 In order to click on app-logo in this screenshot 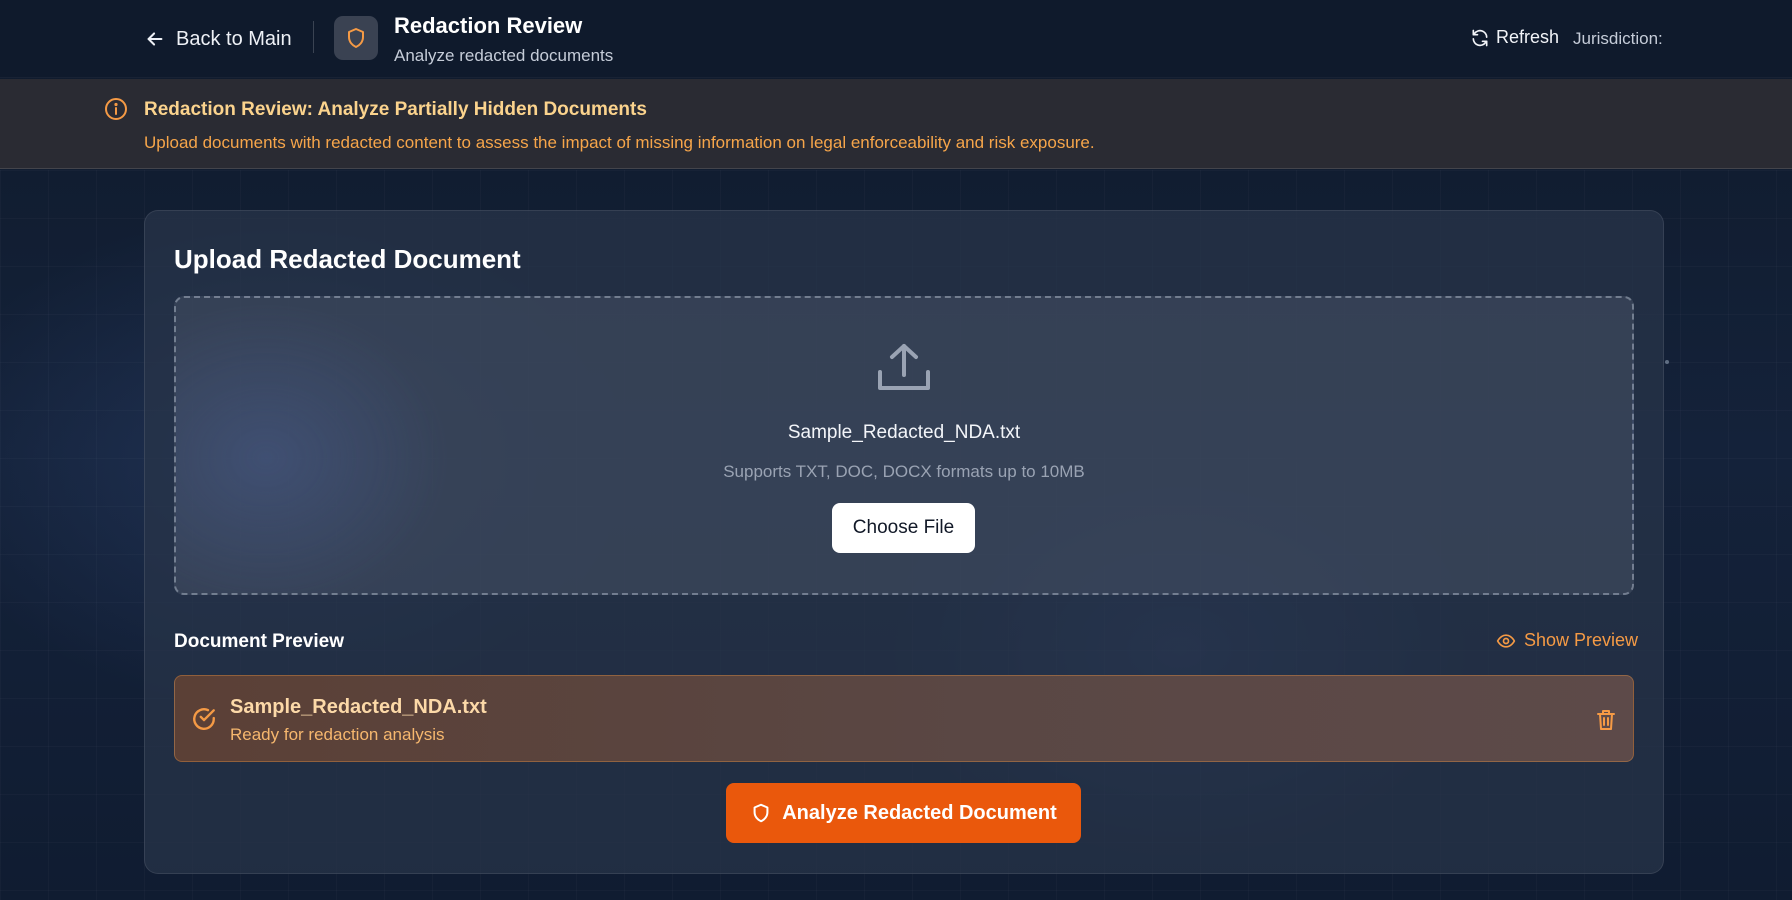, I will do `click(356, 38)`.